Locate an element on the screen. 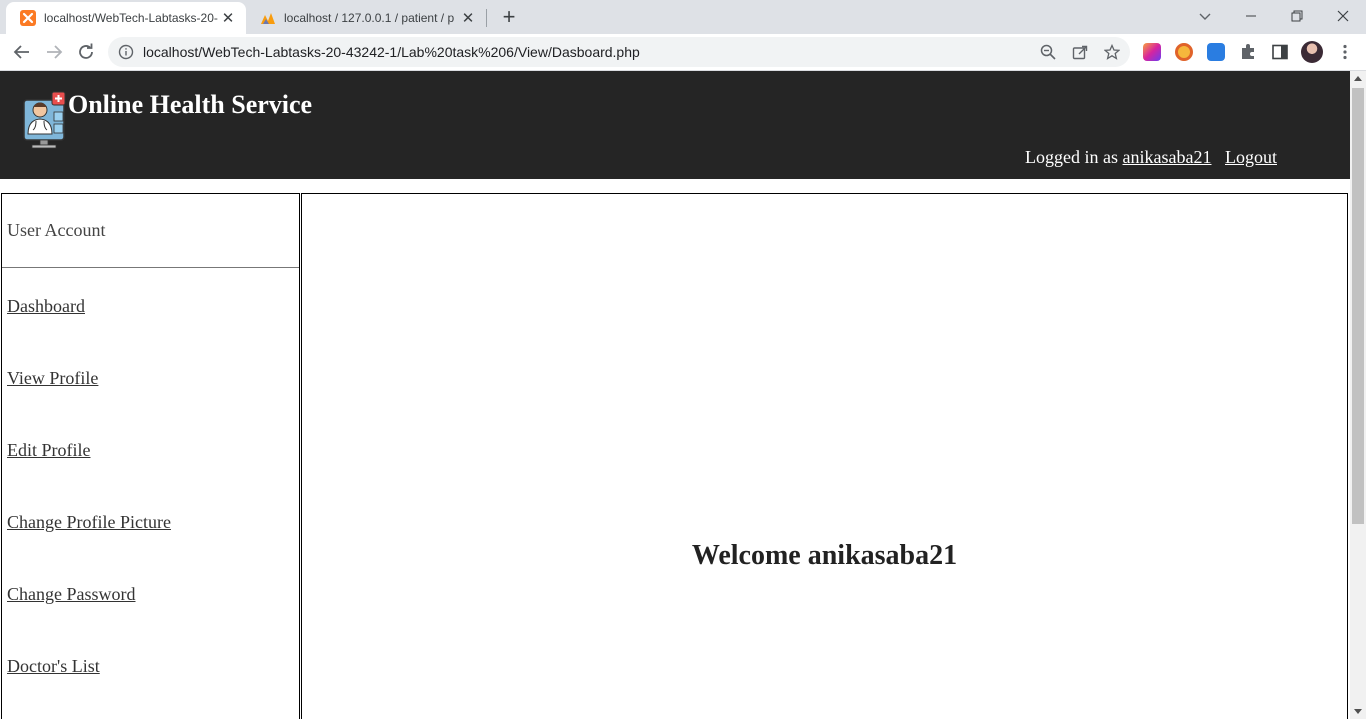 The height and width of the screenshot is (719, 1366). edit-profile-link: Edit Profile is located at coordinates (49, 450).